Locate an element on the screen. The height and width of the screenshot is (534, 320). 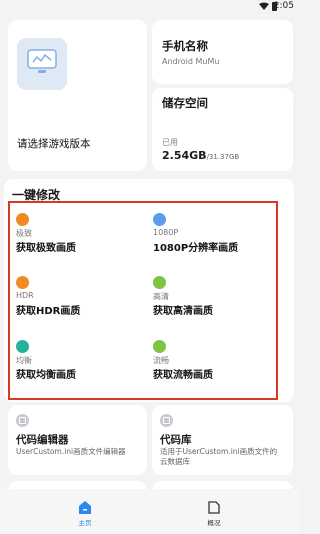
phone-device-name: Android MuMu is located at coordinates (191, 61).